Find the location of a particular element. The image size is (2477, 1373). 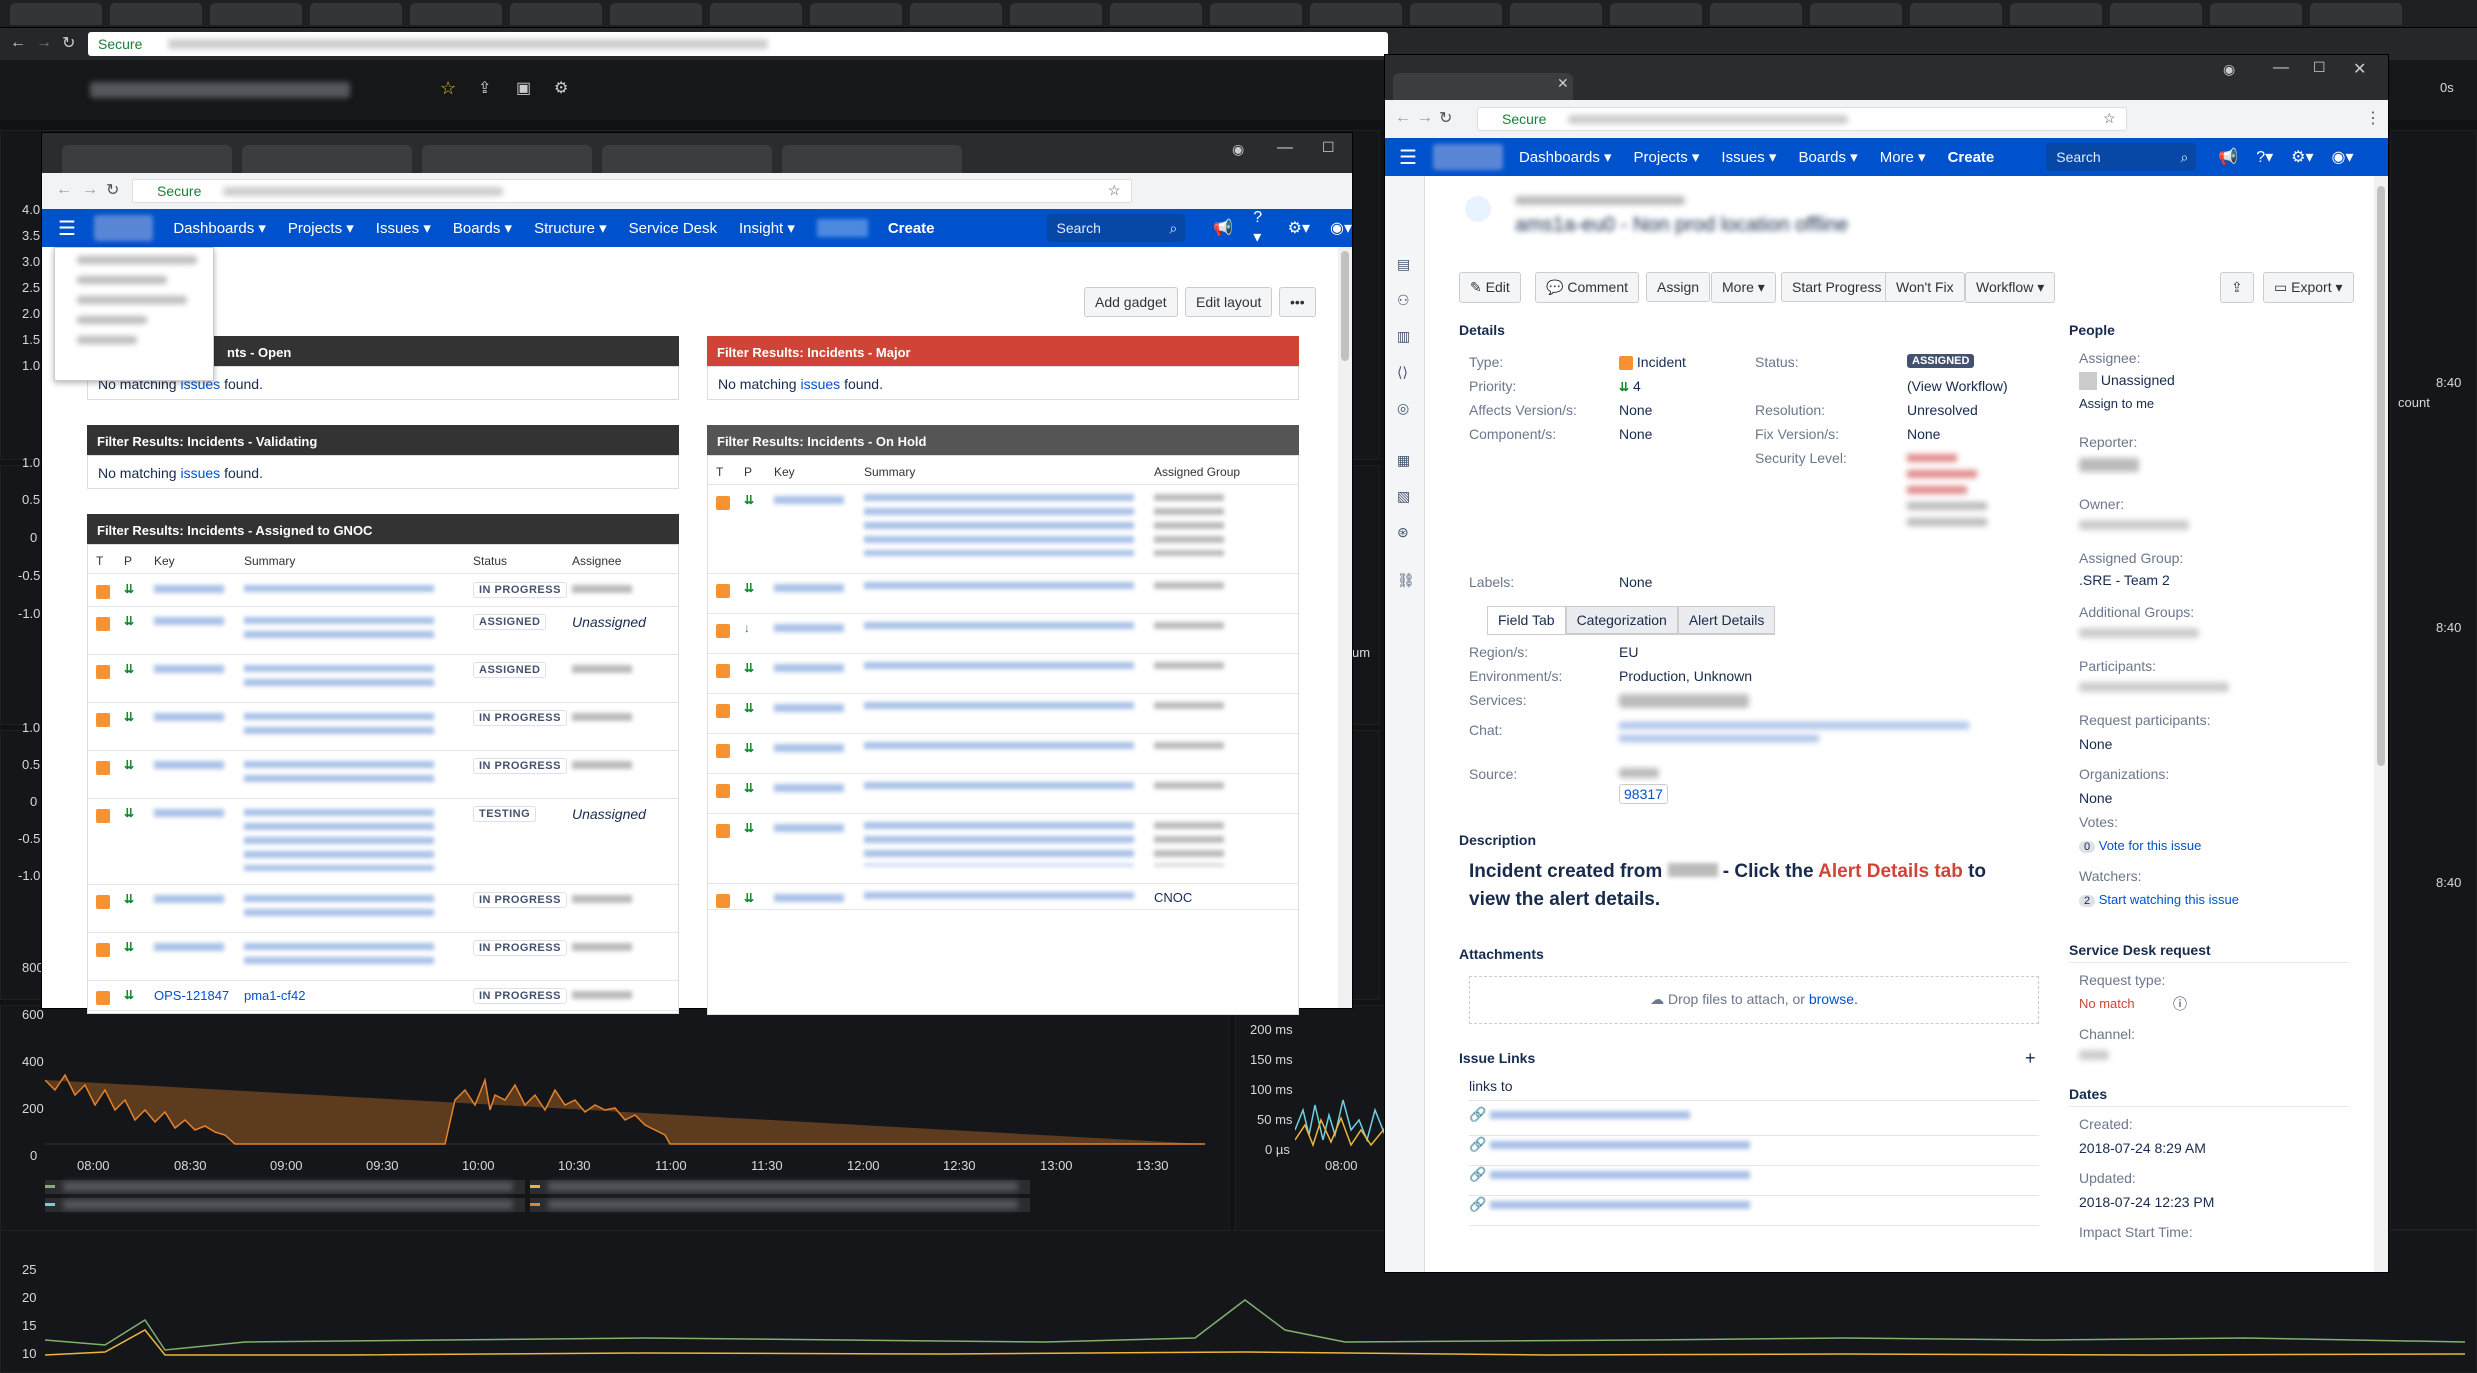

table-row: ⇊ ASSIGNED Unassigned is located at coordinates (383, 631).